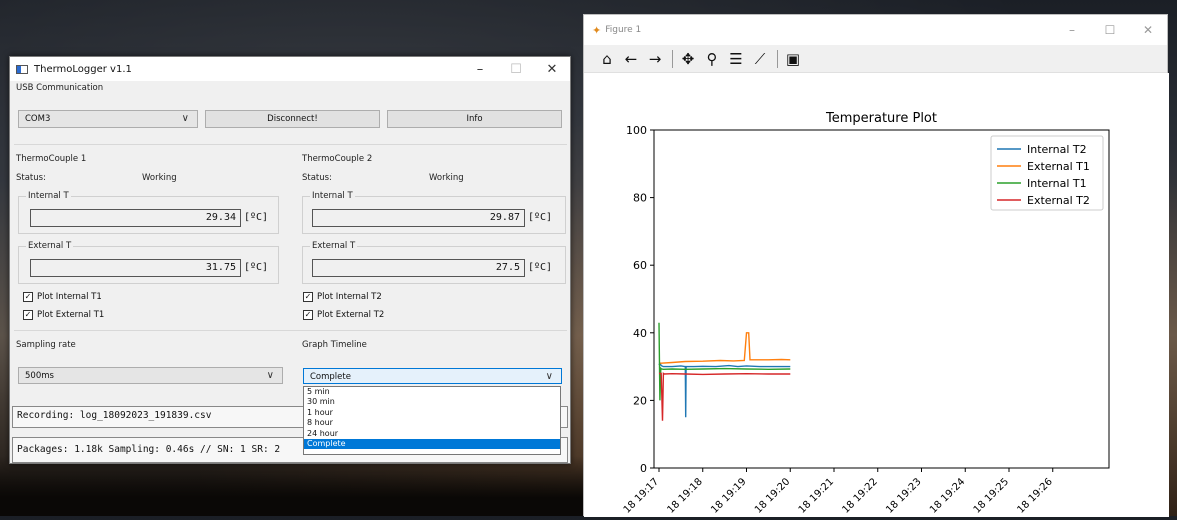  Describe the element at coordinates (135, 268) in the screenshot. I see `tc1-external-display: 31.75` at that location.